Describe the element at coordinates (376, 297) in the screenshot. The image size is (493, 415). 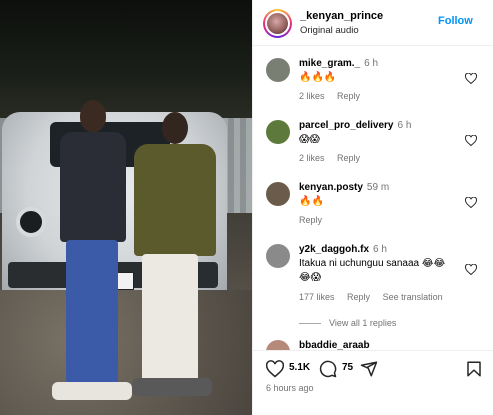
I see `comment-meta: 177 likes Reply See translation` at that location.